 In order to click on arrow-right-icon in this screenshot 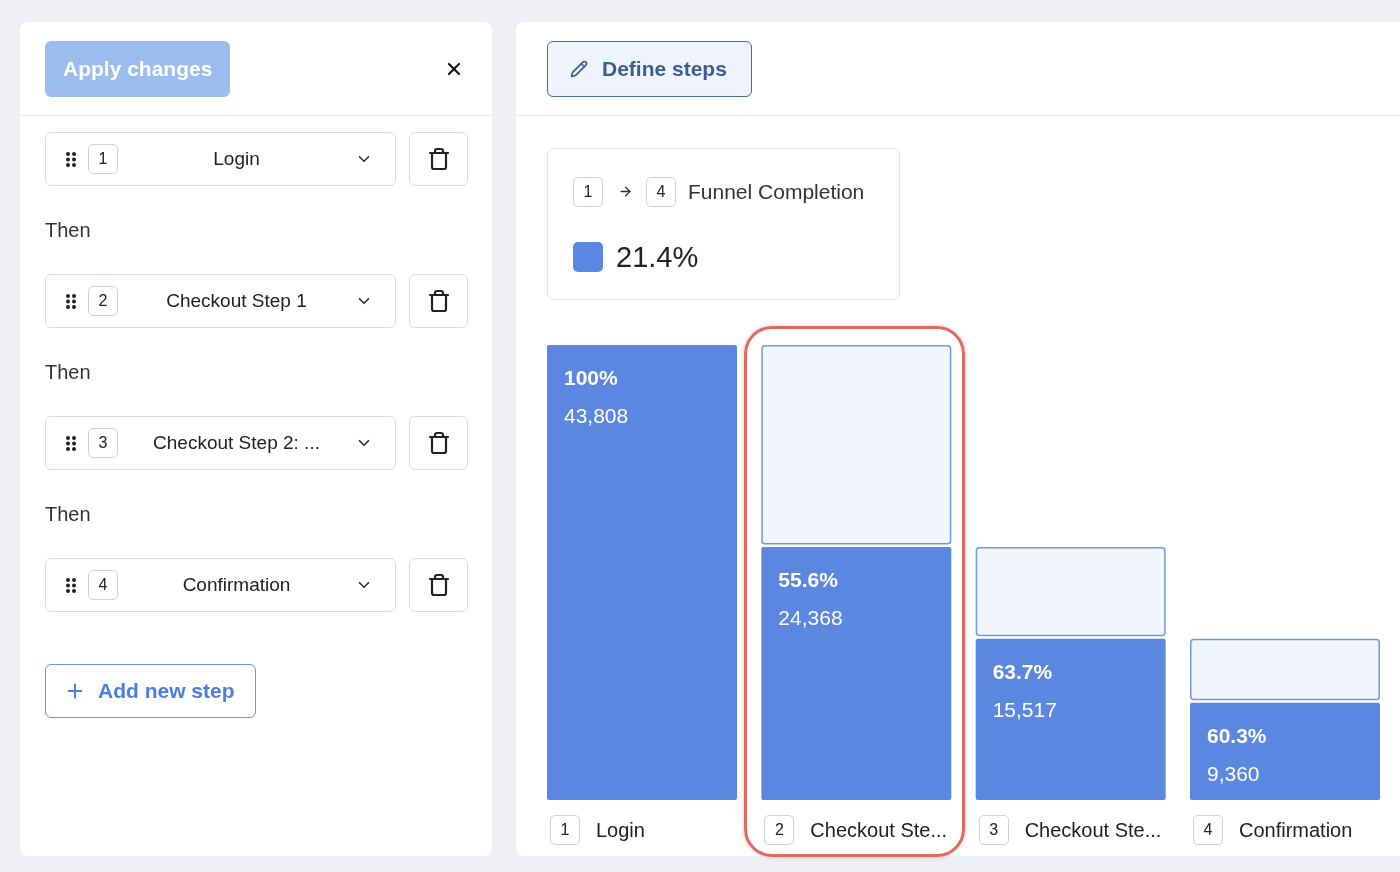, I will do `click(625, 192)`.